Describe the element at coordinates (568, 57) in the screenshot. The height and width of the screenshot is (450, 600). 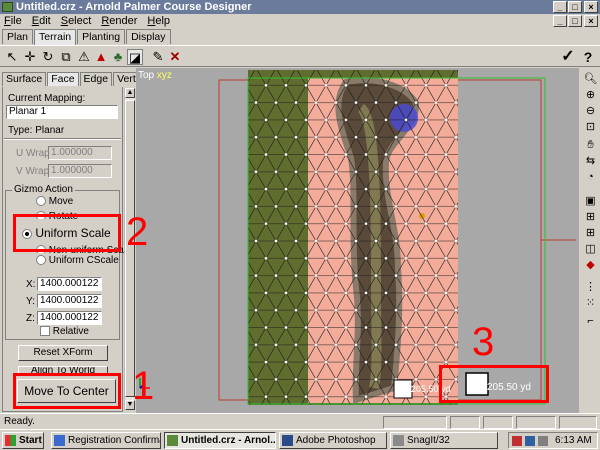
I see `confirm-check-icon: ✓` at that location.